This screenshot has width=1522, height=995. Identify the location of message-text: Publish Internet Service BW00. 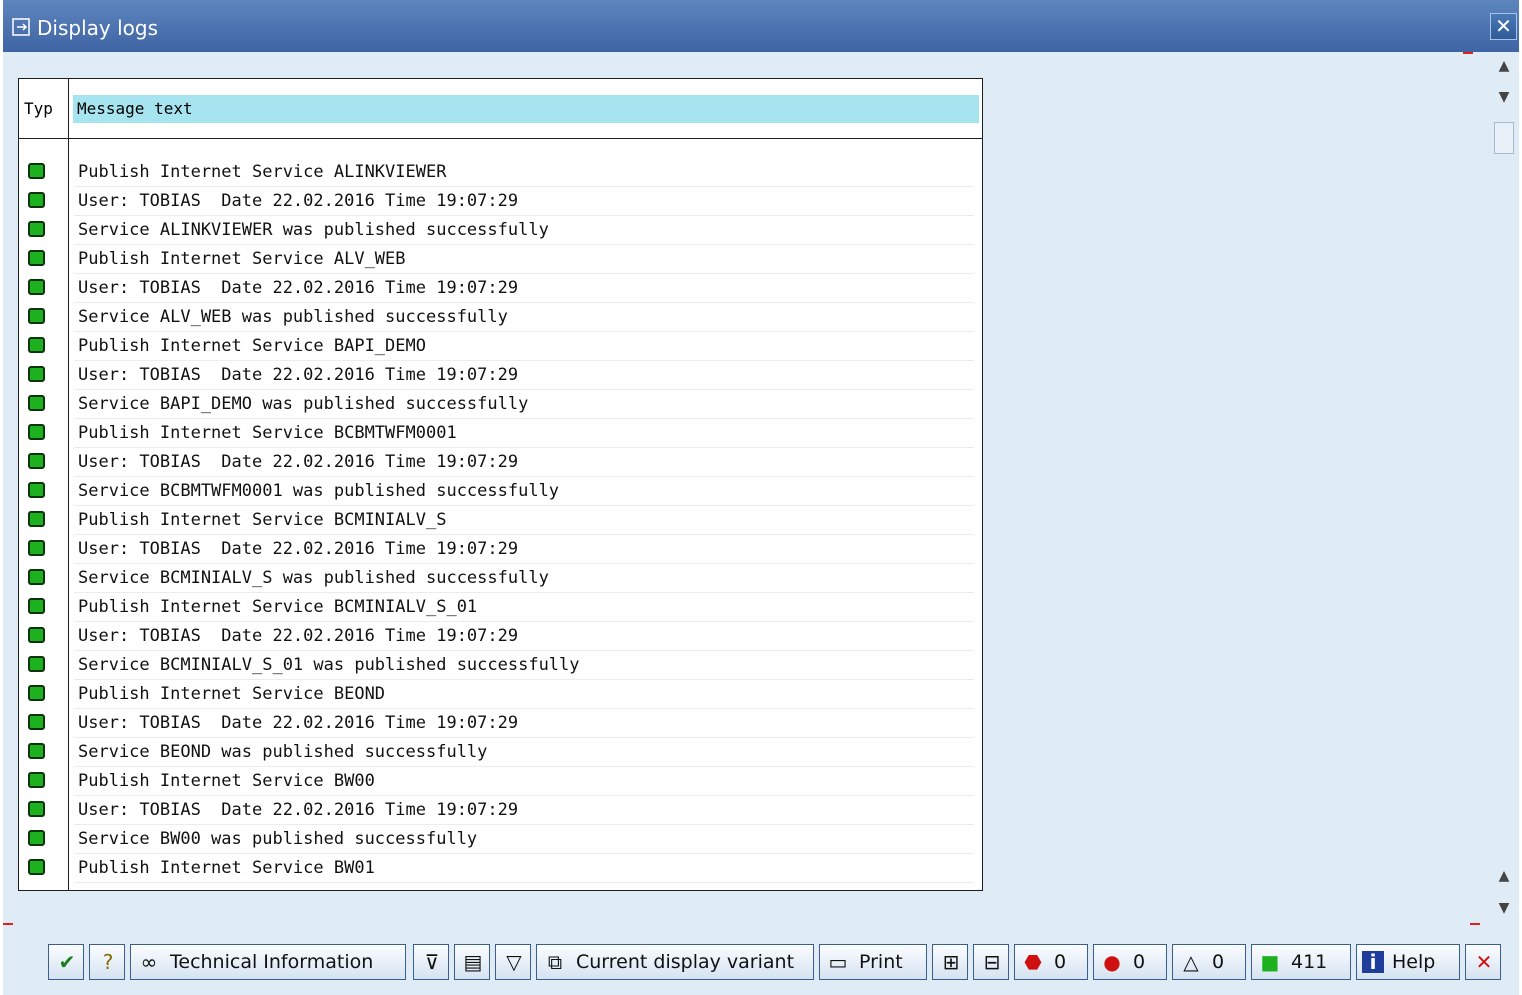
(524, 781).